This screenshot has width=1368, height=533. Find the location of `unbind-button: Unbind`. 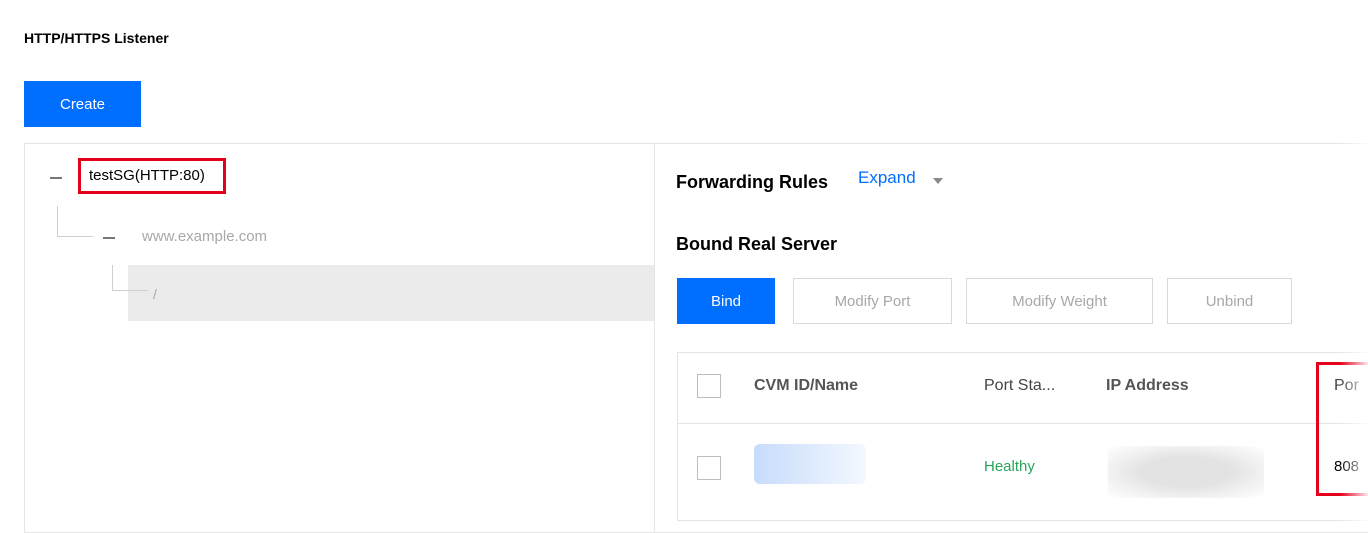

unbind-button: Unbind is located at coordinates (1229, 301).